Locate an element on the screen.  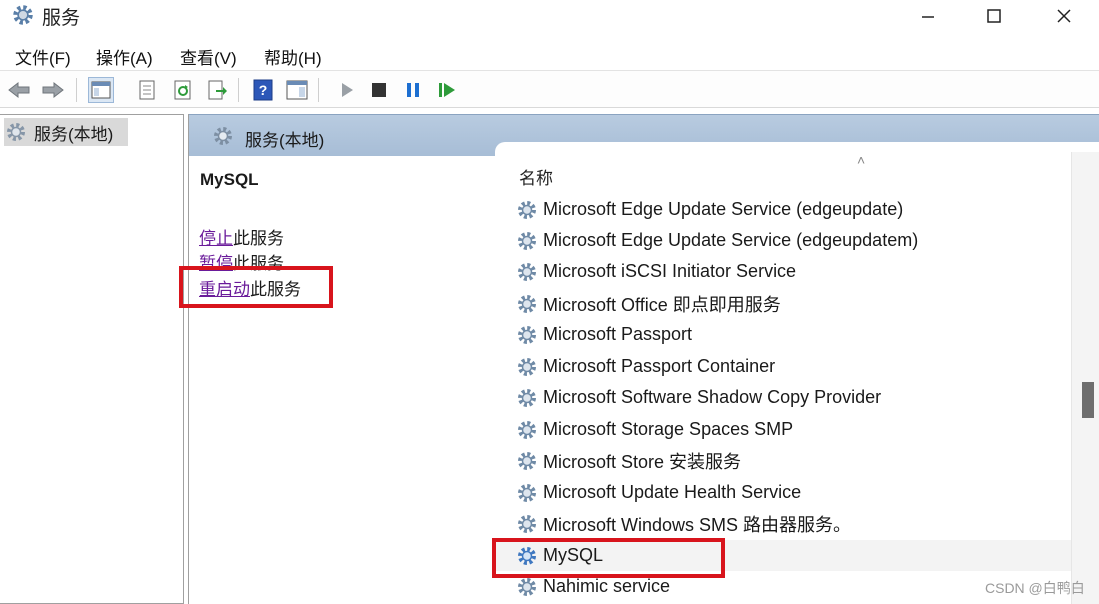
start-service-button is located at coordinates (347, 90).